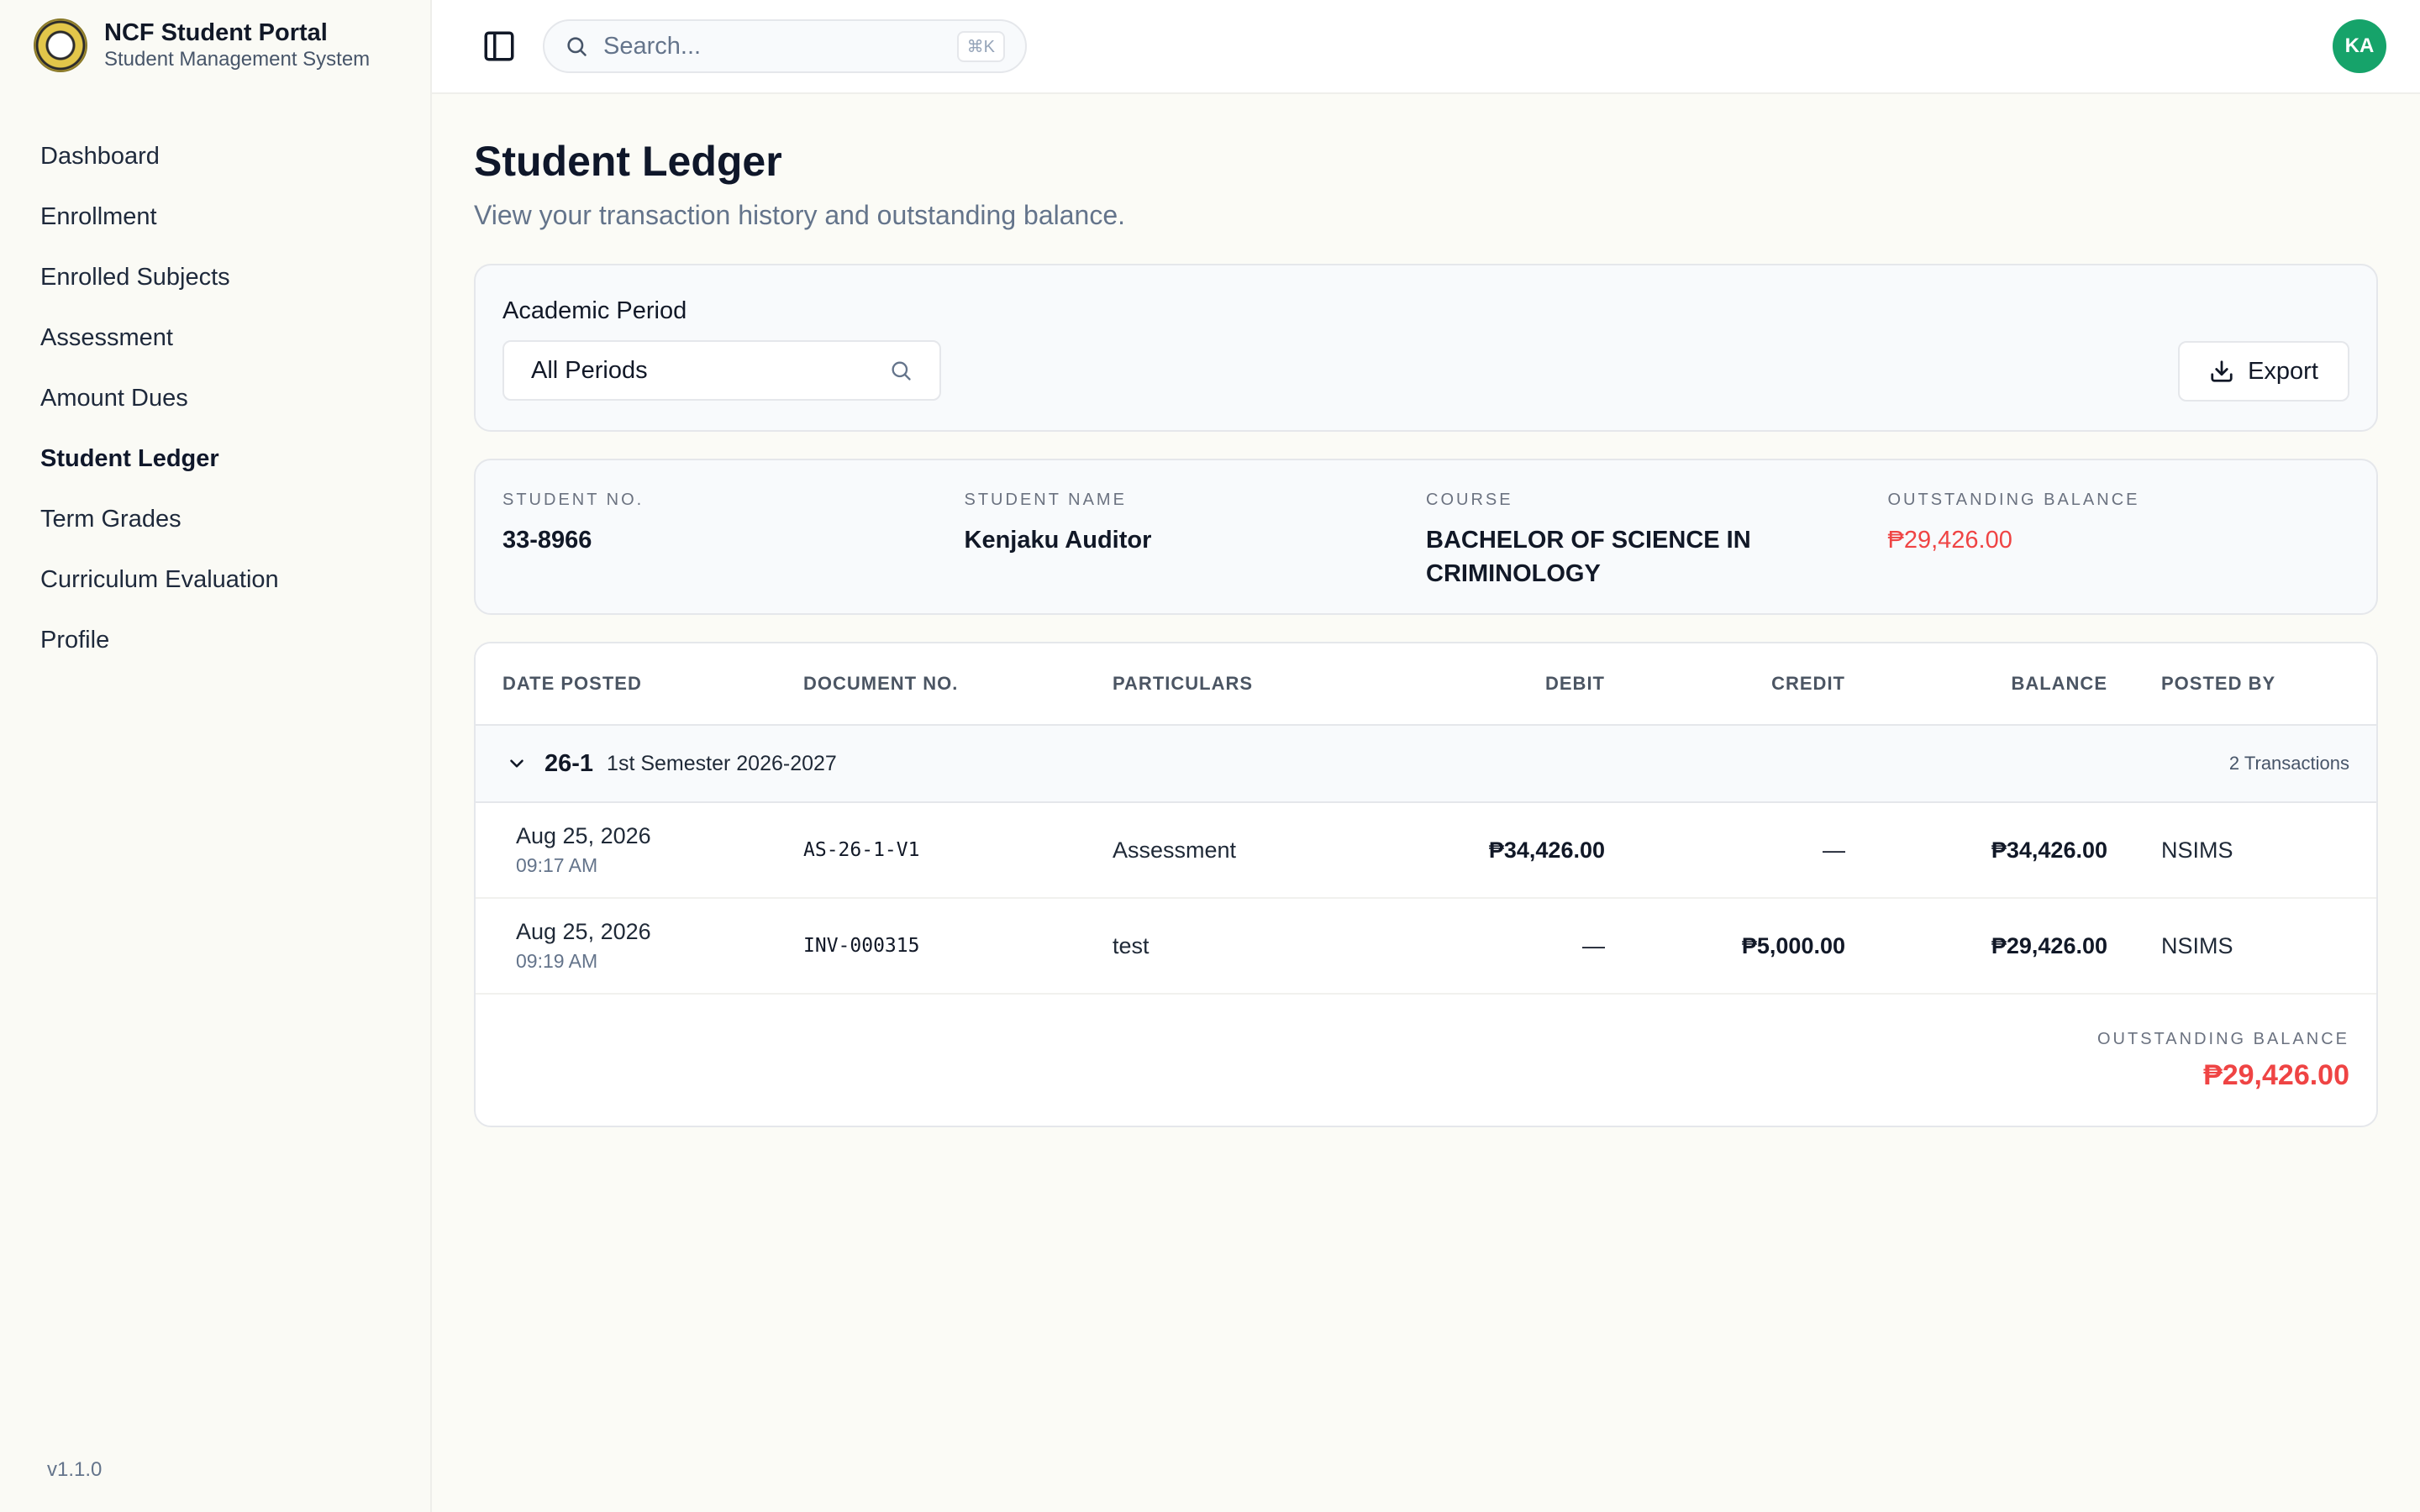  I want to click on document-no: INV-000315, so click(862, 946).